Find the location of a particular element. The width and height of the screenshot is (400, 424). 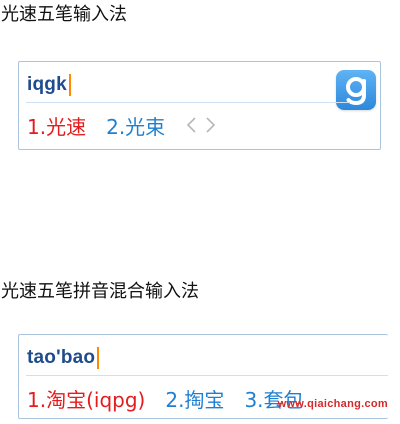

composition-text: iqgk is located at coordinates (47, 84).